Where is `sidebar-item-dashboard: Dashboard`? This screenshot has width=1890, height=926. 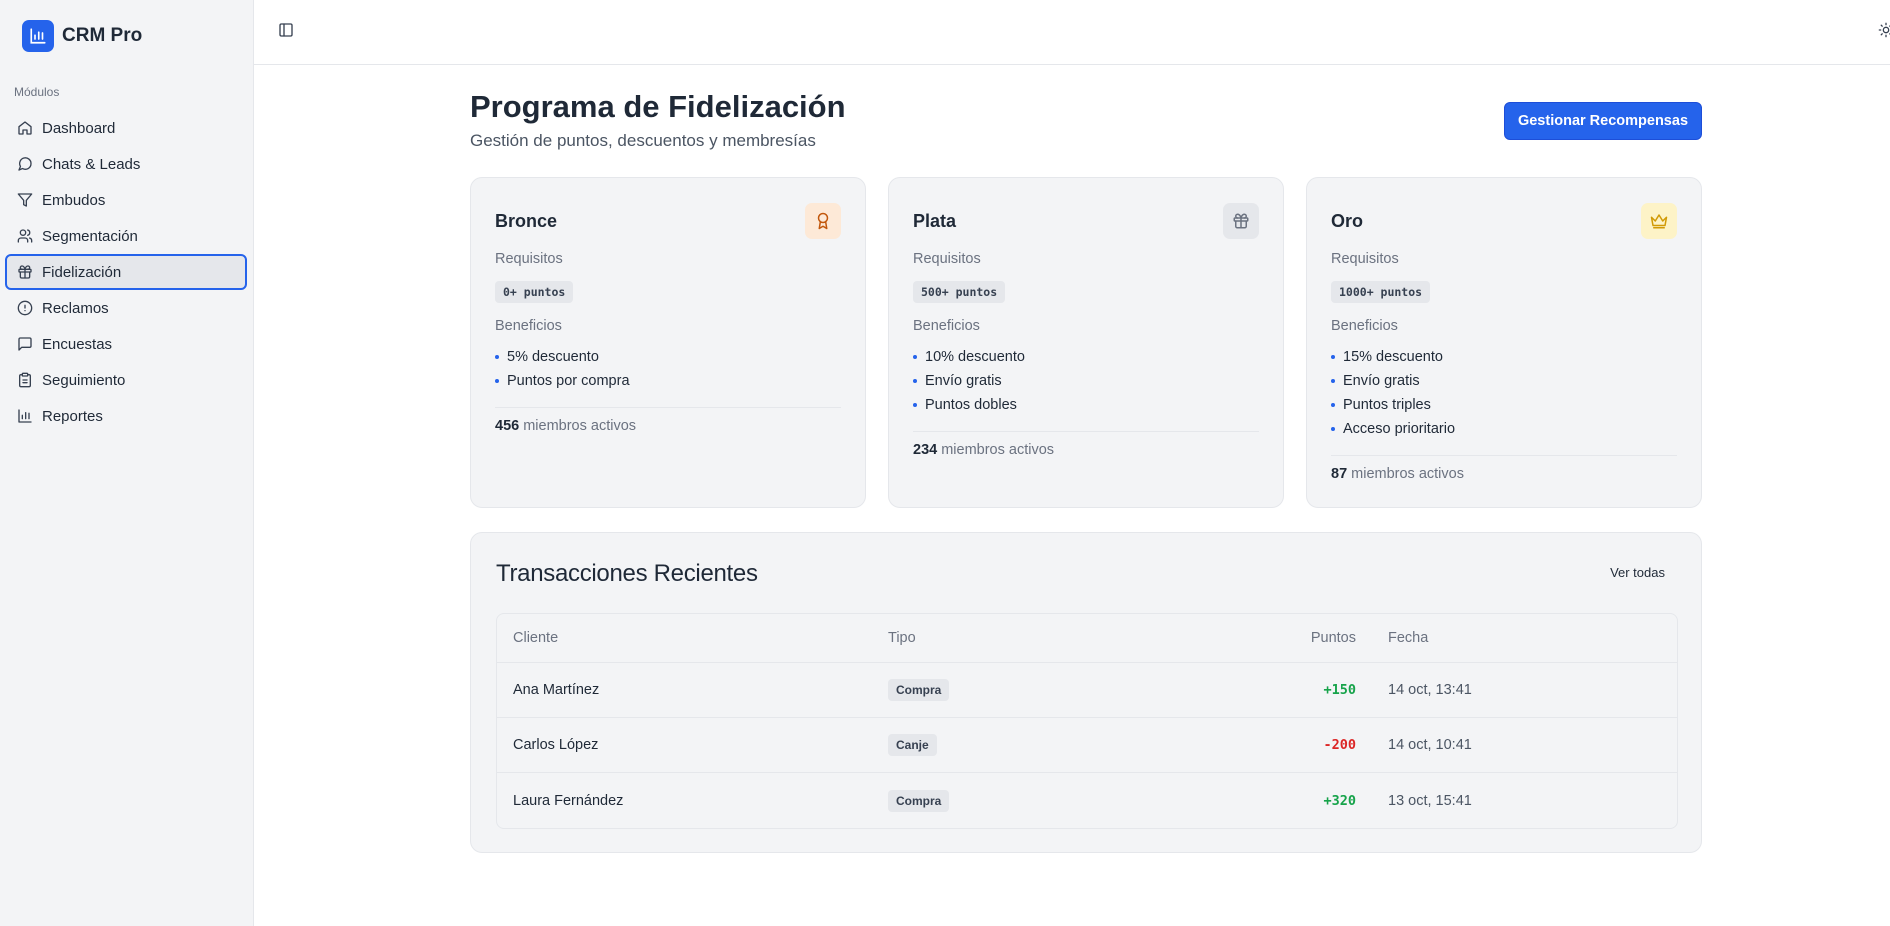 sidebar-item-dashboard: Dashboard is located at coordinates (126, 128).